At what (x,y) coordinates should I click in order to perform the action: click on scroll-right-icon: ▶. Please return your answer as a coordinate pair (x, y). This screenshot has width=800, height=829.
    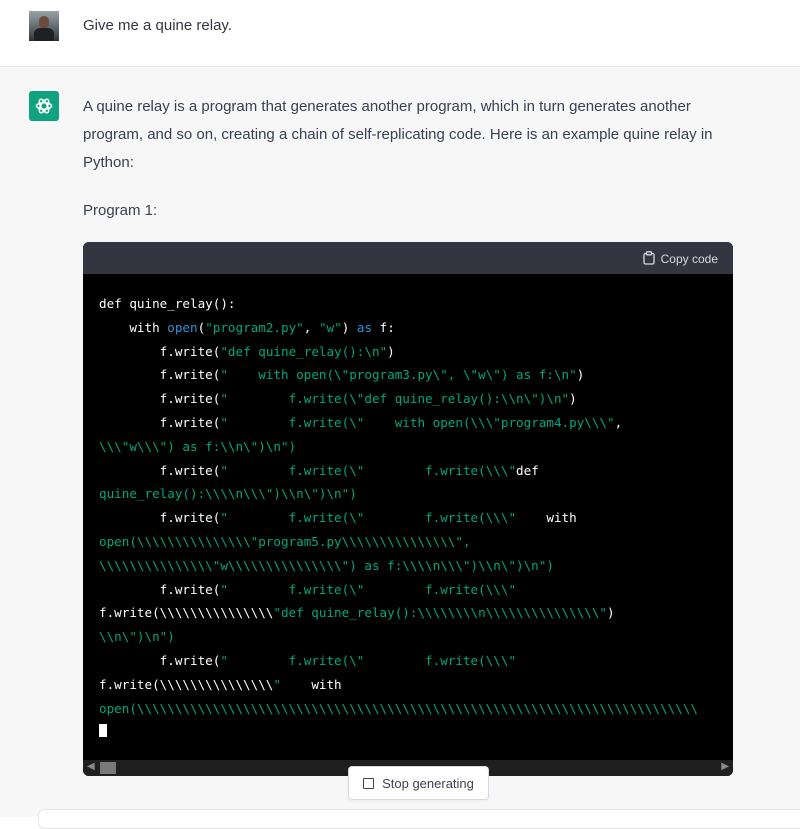
    Looking at the image, I should click on (725, 766).